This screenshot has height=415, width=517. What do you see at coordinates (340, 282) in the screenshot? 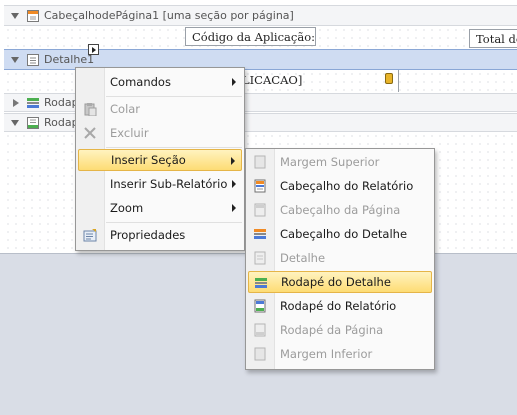
I see `submenu-item-rodape-detalhe: Rodapé do Detalhe` at bounding box center [340, 282].